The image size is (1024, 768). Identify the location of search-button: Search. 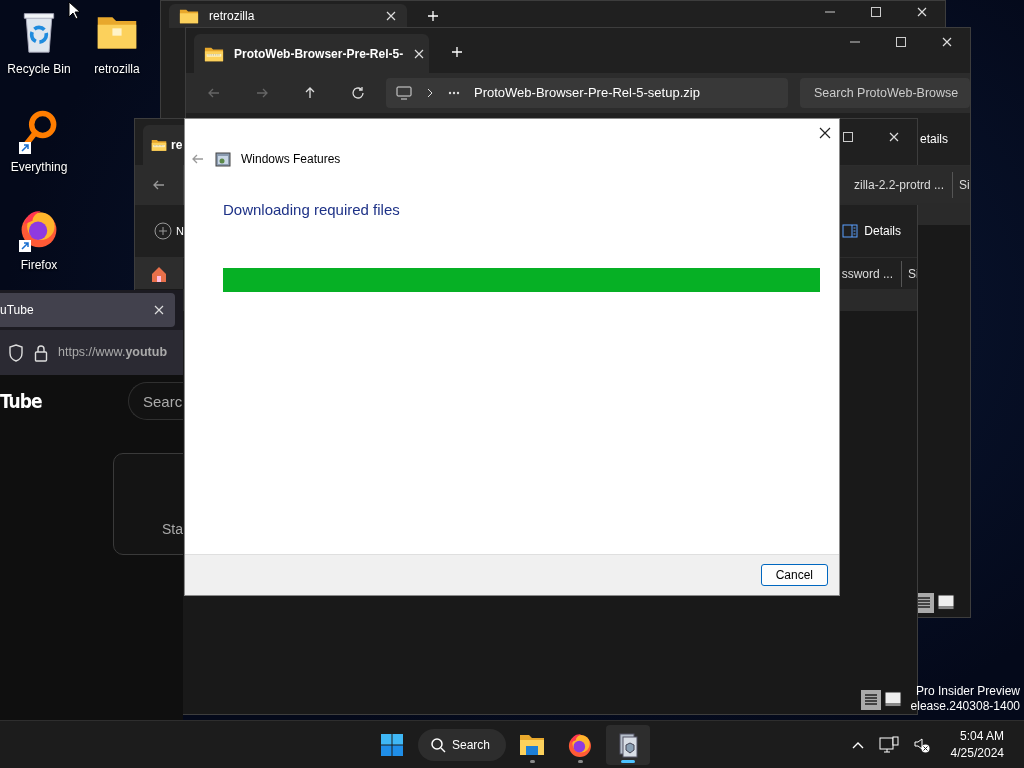
(462, 744).